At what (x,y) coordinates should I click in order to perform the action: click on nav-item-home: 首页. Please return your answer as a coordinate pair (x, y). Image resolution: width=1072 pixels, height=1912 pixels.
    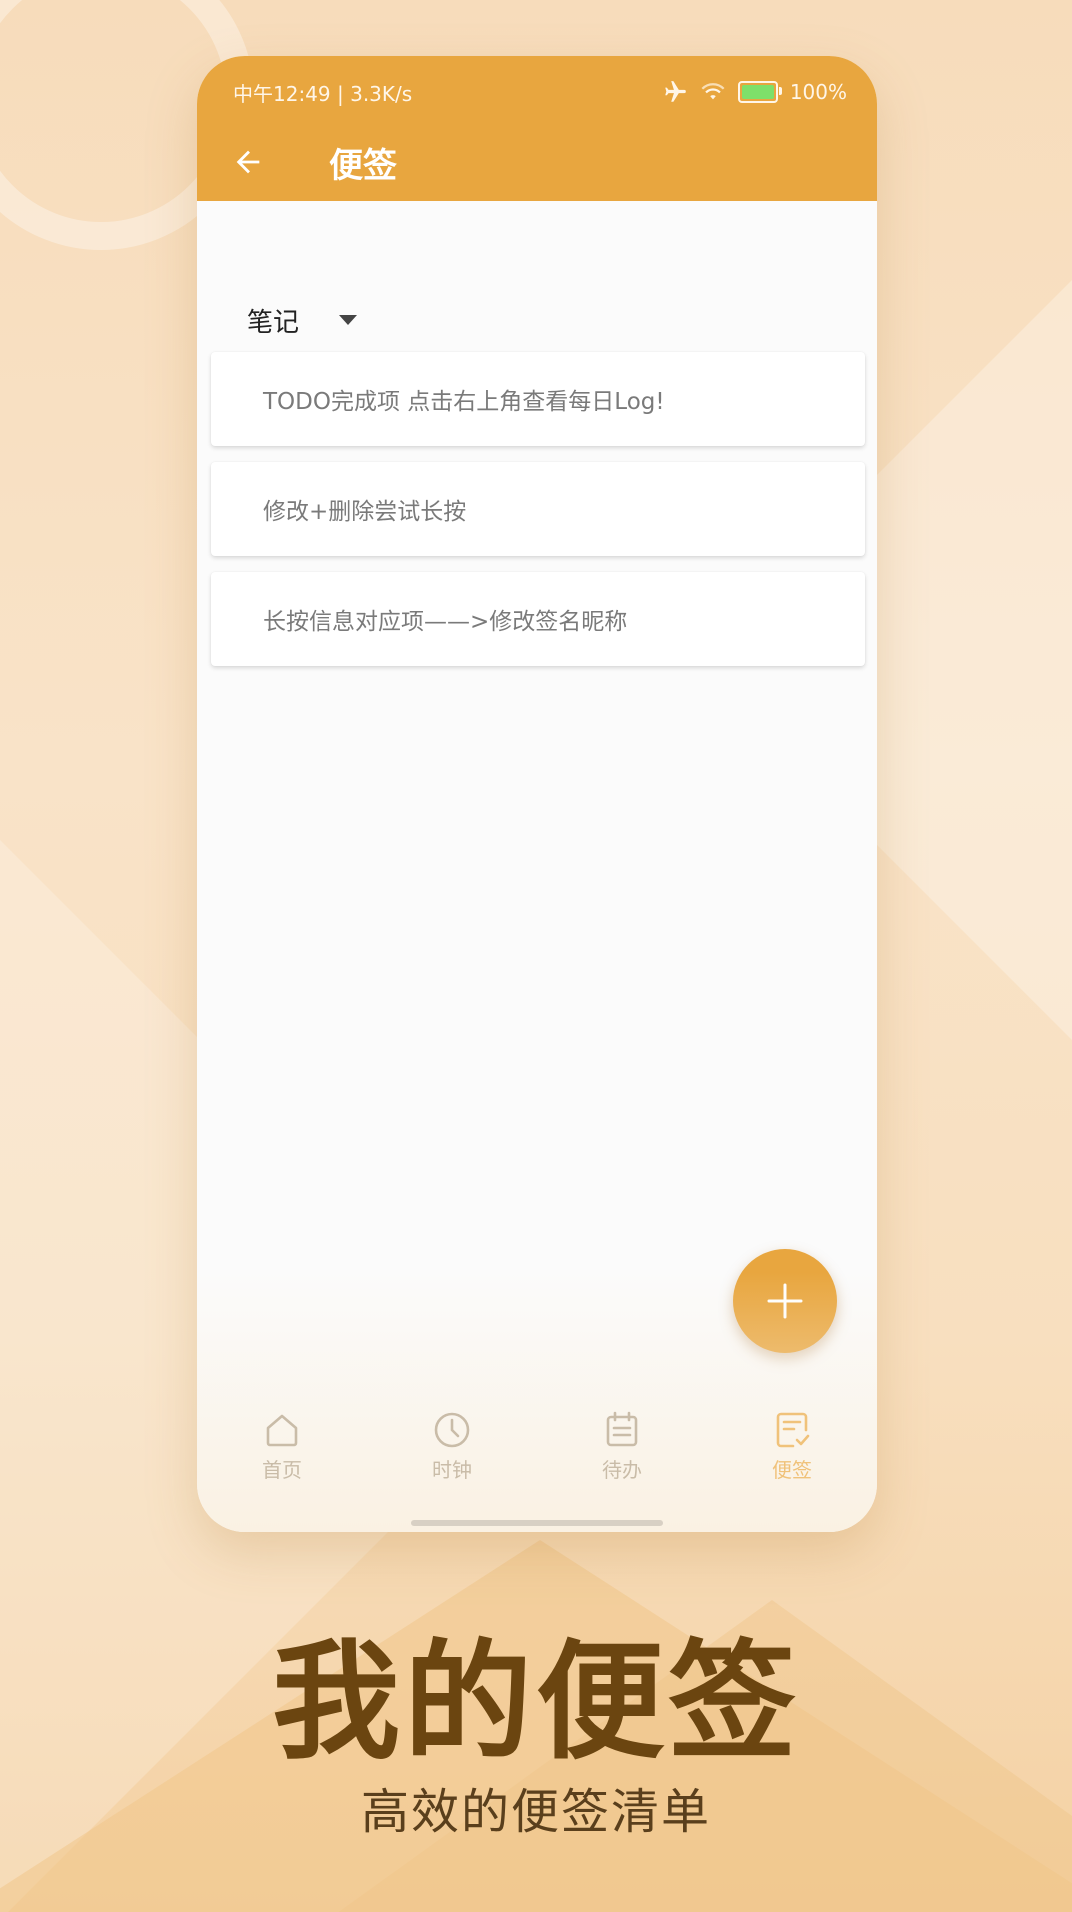
    Looking at the image, I should click on (282, 1463).